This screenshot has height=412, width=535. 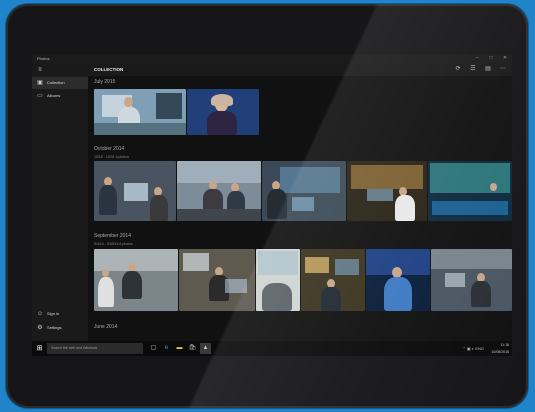 What do you see at coordinates (500, 348) in the screenshot?
I see `taskbar-clock: 11:18 10/05/2015` at bounding box center [500, 348].